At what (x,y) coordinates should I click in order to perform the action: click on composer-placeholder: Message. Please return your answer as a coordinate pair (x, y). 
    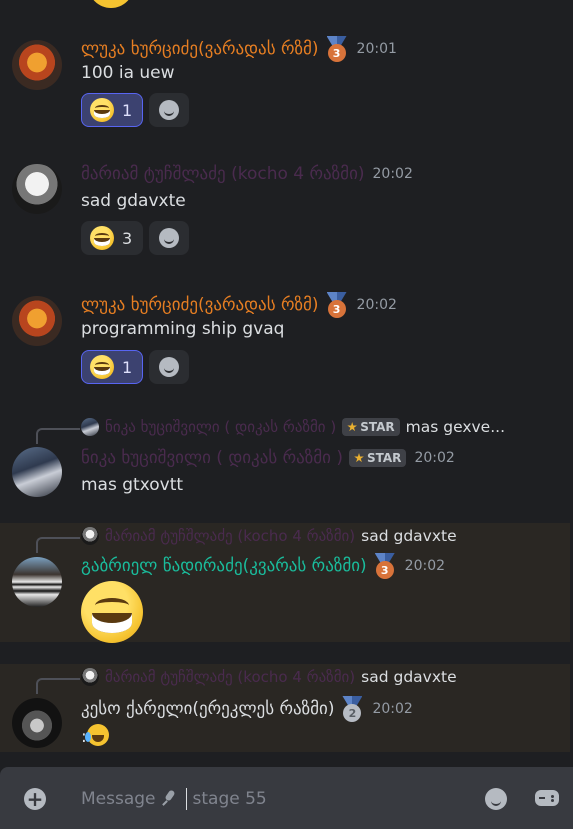
    Looking at the image, I should click on (118, 799).